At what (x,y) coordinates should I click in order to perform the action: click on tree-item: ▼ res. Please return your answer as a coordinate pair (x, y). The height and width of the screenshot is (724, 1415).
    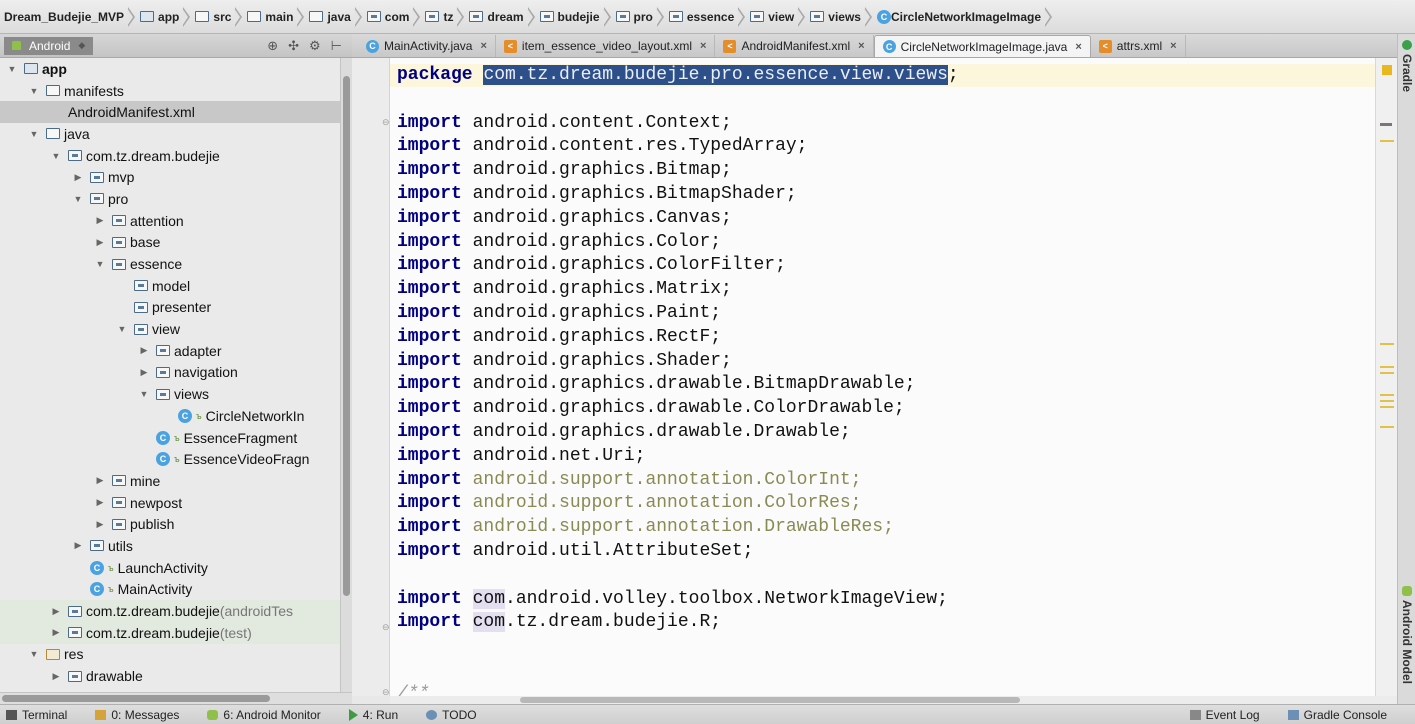
    Looking at the image, I should click on (170, 655).